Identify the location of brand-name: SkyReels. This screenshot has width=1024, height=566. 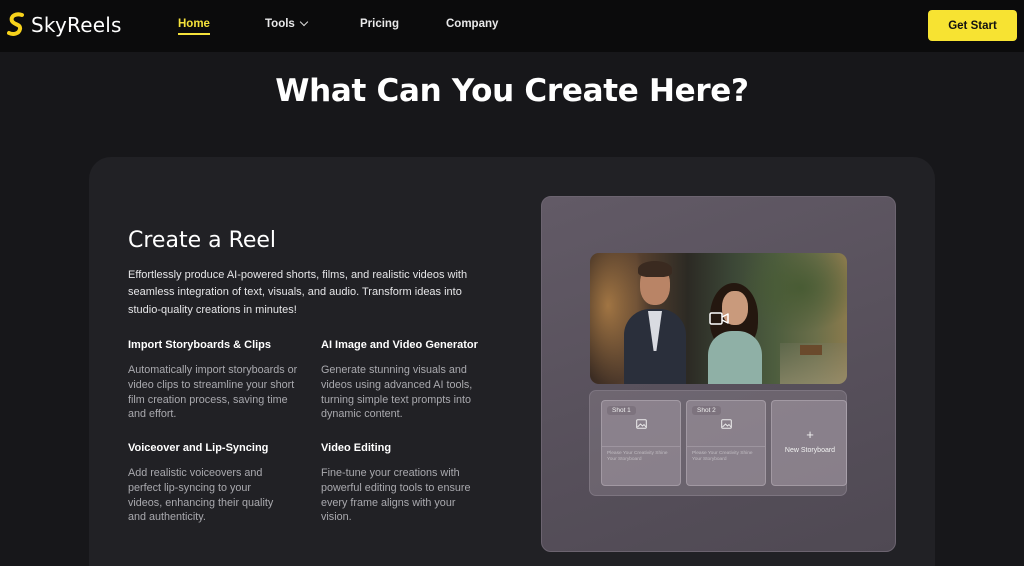
(76, 25).